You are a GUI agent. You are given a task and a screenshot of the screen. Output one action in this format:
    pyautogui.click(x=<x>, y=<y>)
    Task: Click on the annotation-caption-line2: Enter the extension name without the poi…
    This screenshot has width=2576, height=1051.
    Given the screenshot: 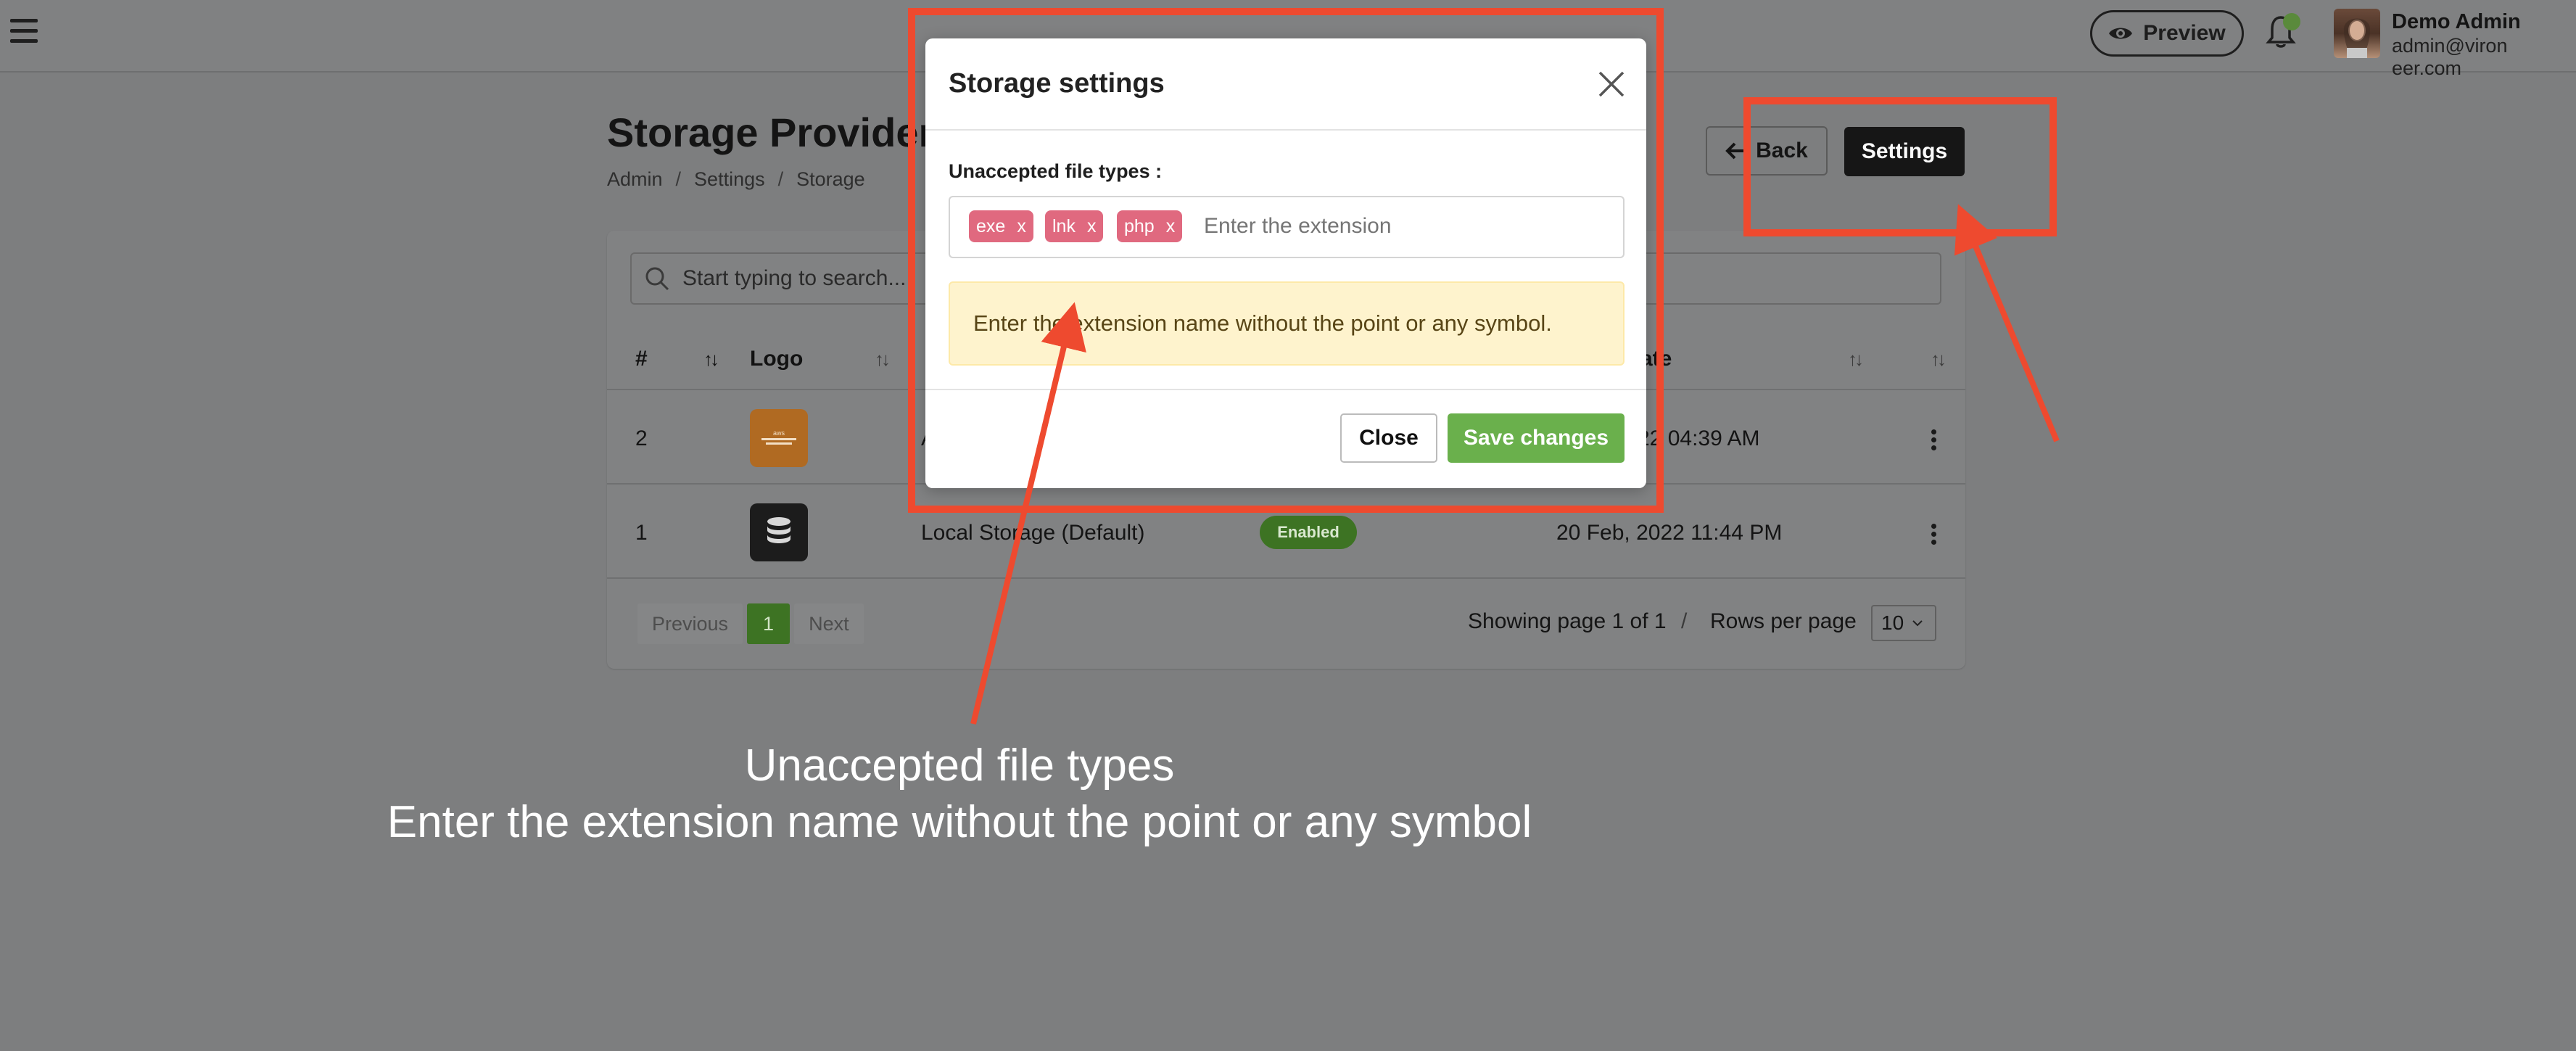 What is the action you would take?
    pyautogui.click(x=959, y=822)
    